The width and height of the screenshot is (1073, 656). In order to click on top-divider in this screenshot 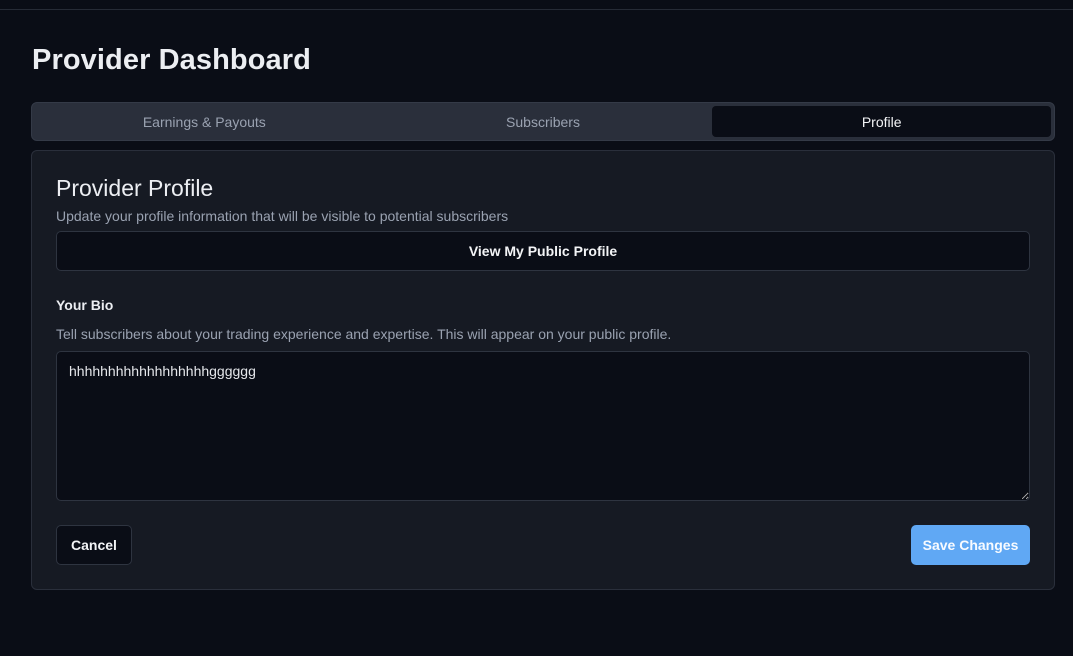, I will do `click(536, 9)`.